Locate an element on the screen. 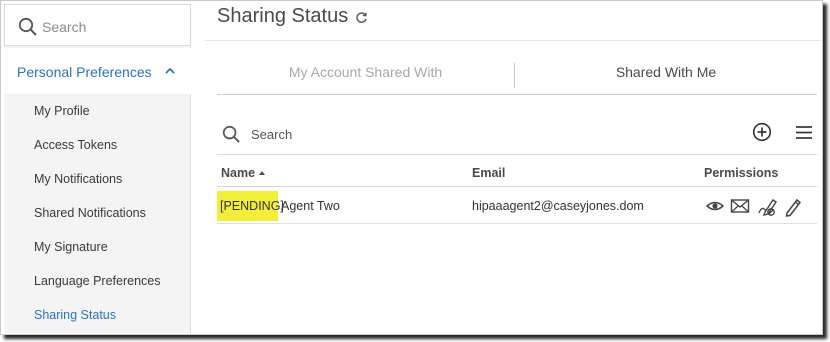  page-title: Sharing Status is located at coordinates (283, 16).